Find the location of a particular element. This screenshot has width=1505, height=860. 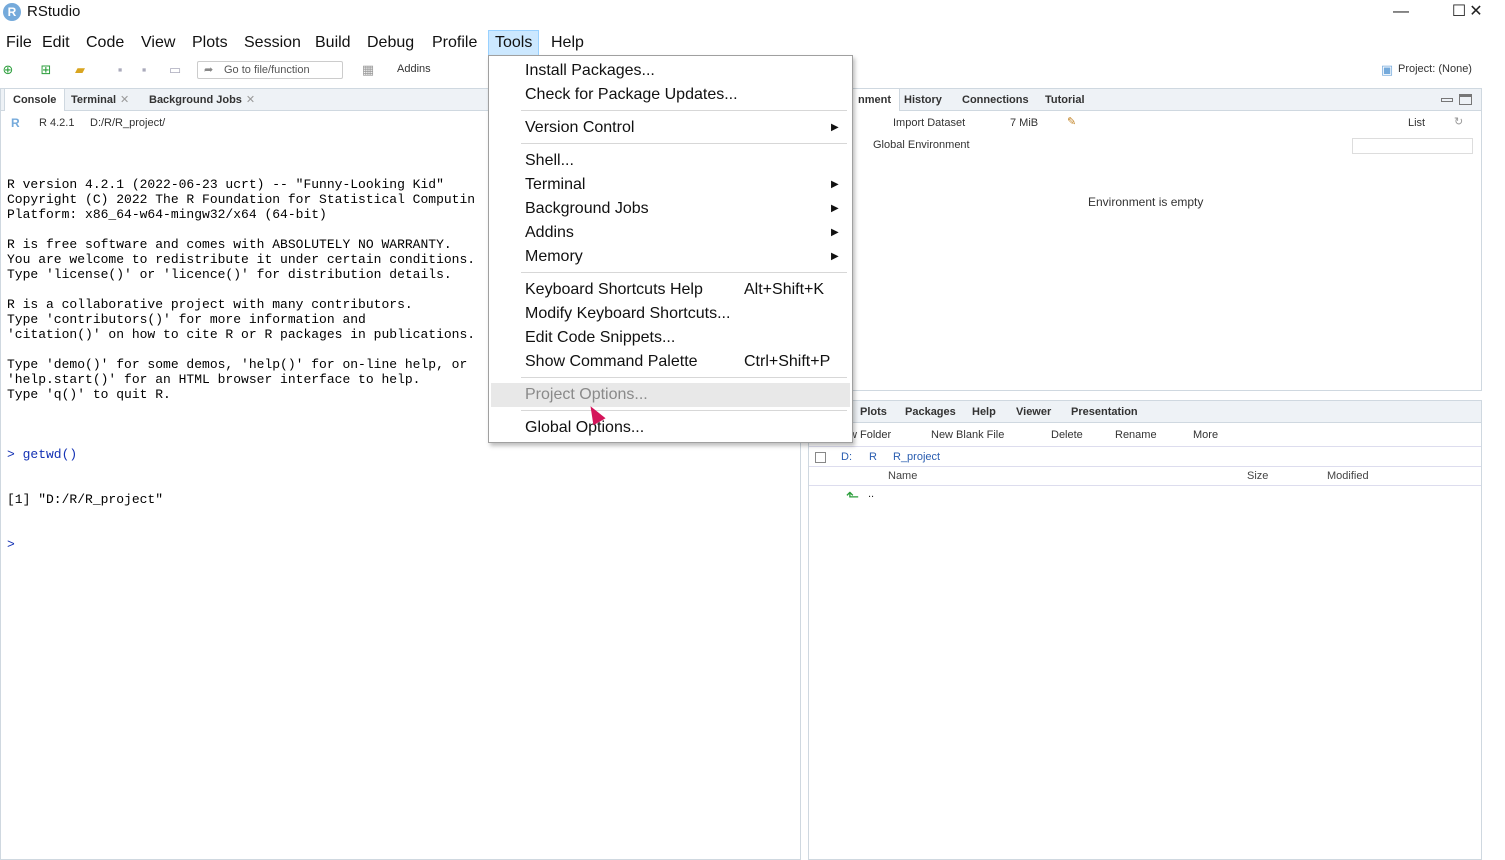

new-file-icon: ⊕ is located at coordinates (8, 70).